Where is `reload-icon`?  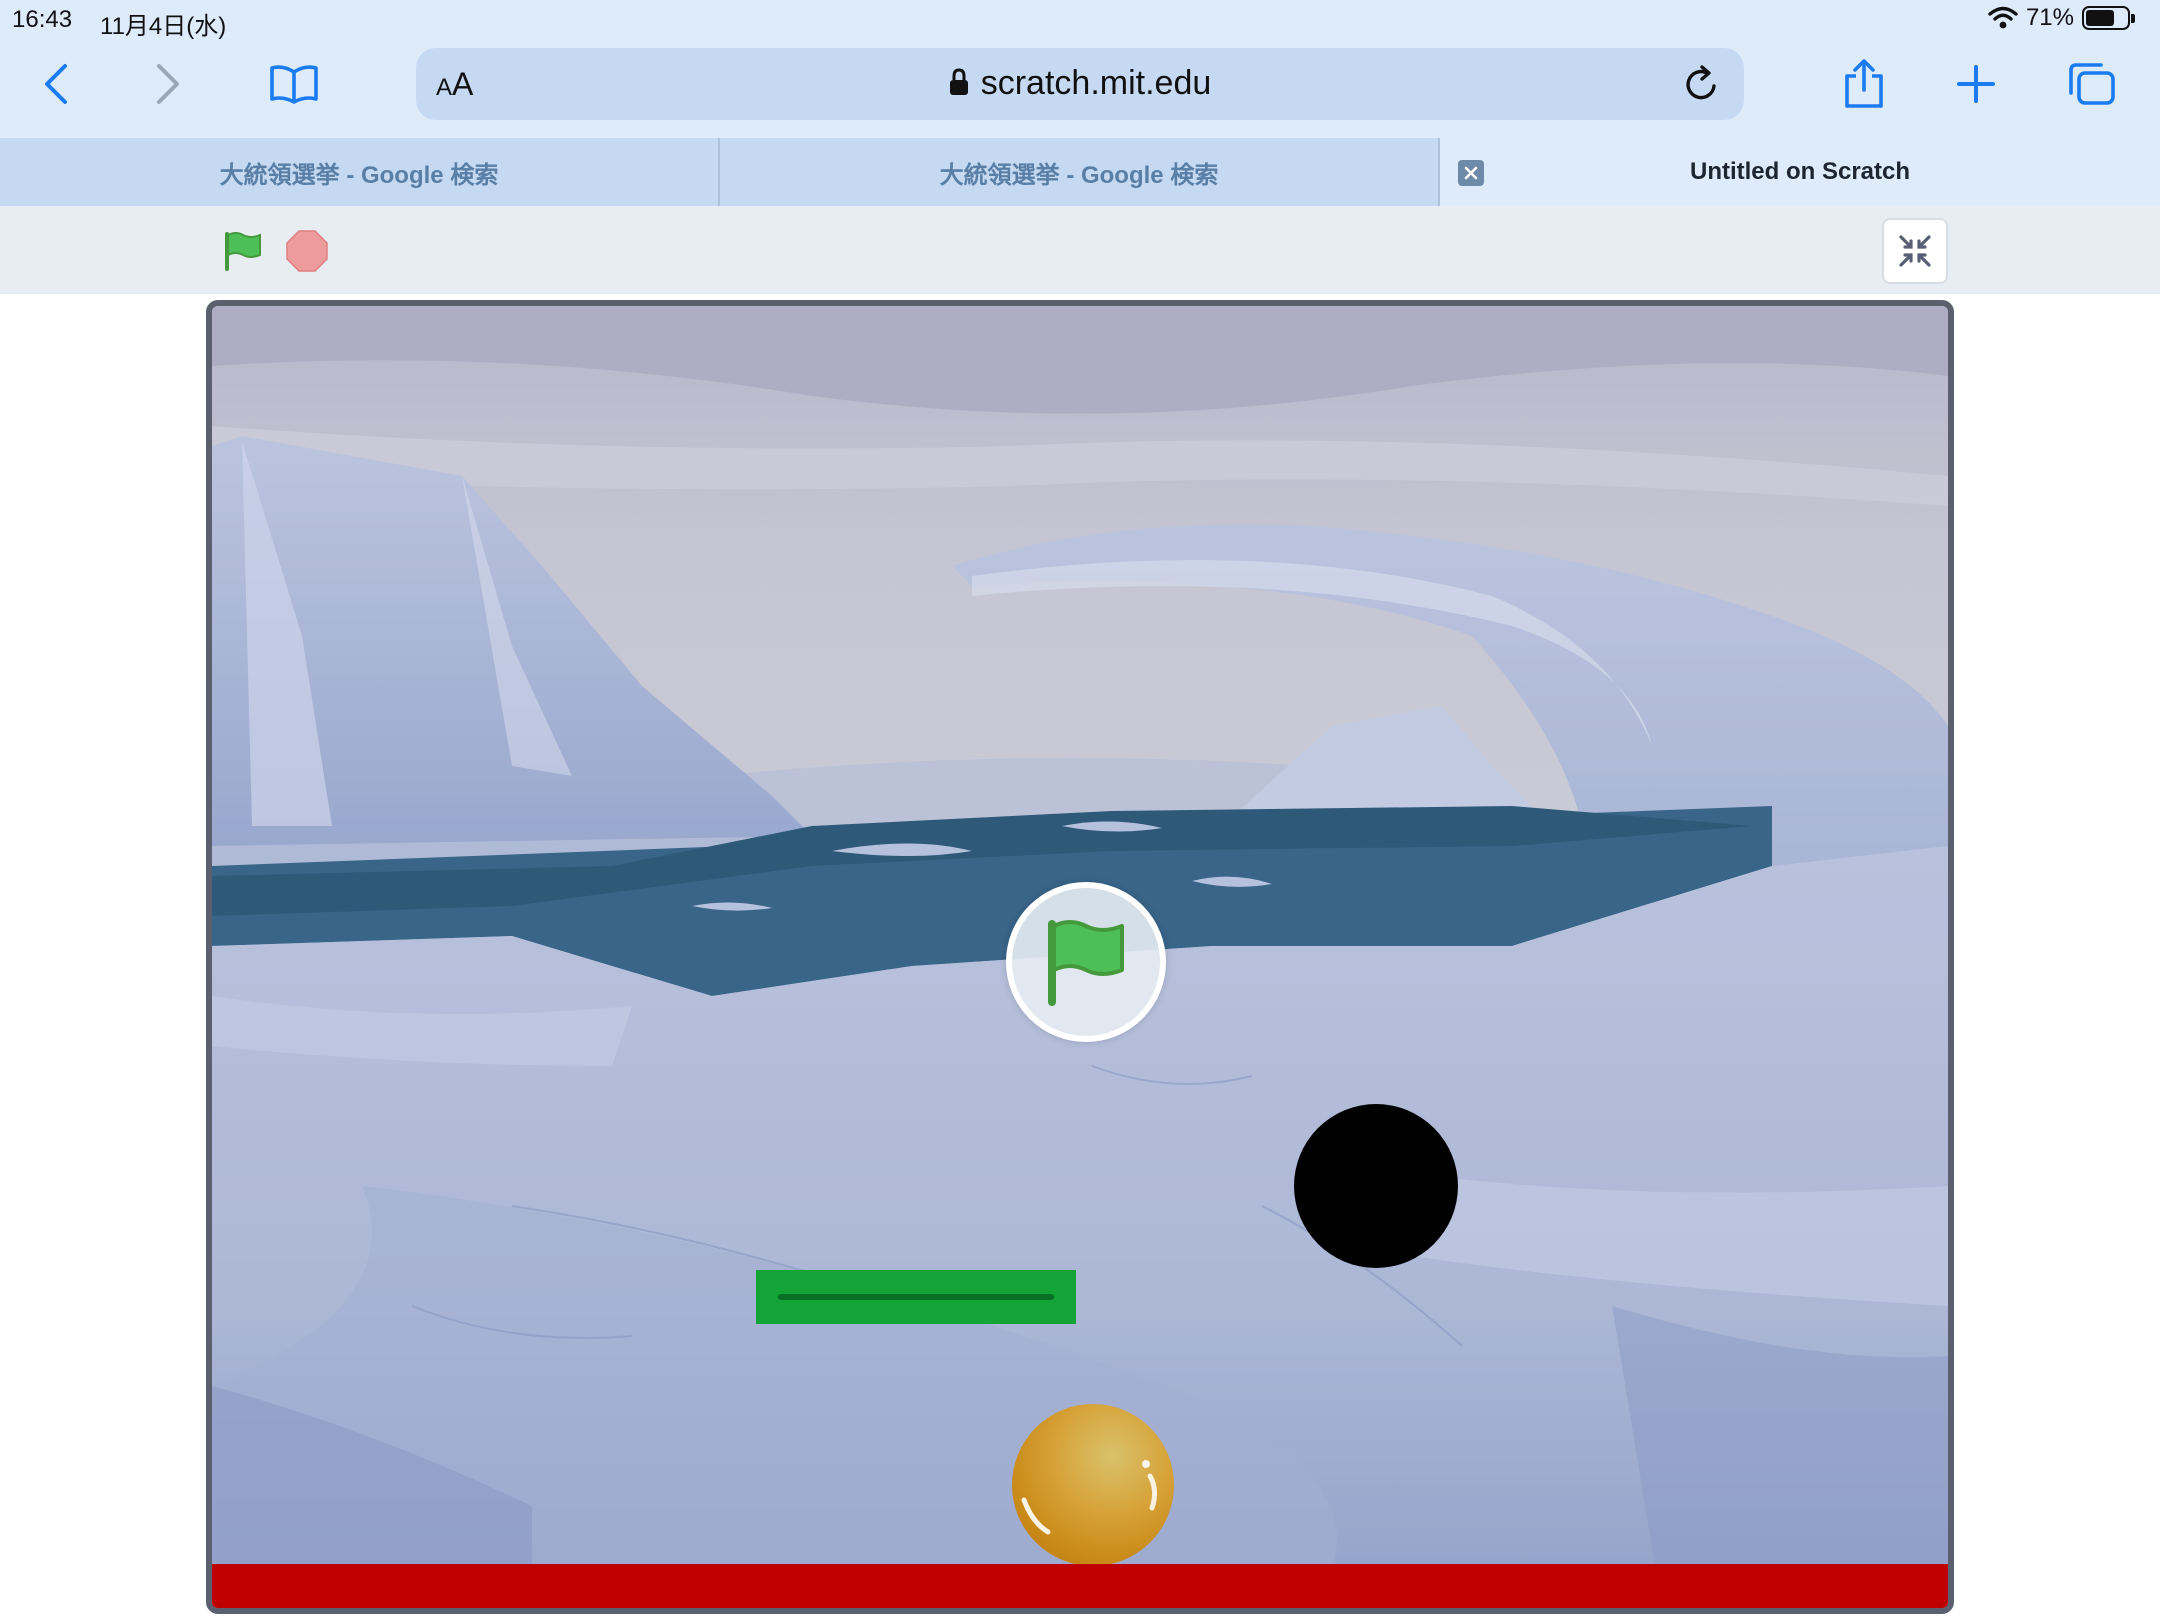 reload-icon is located at coordinates (1701, 82).